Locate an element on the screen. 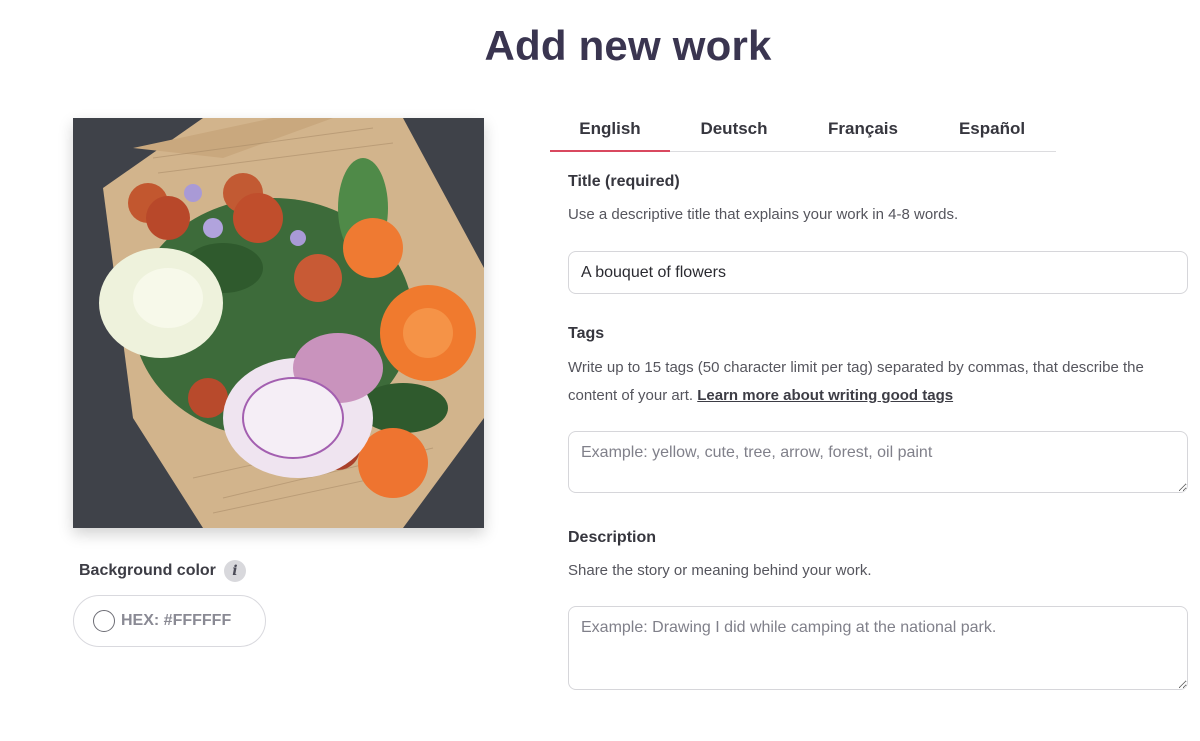 The image size is (1200, 741). tags-input is located at coordinates (878, 462).